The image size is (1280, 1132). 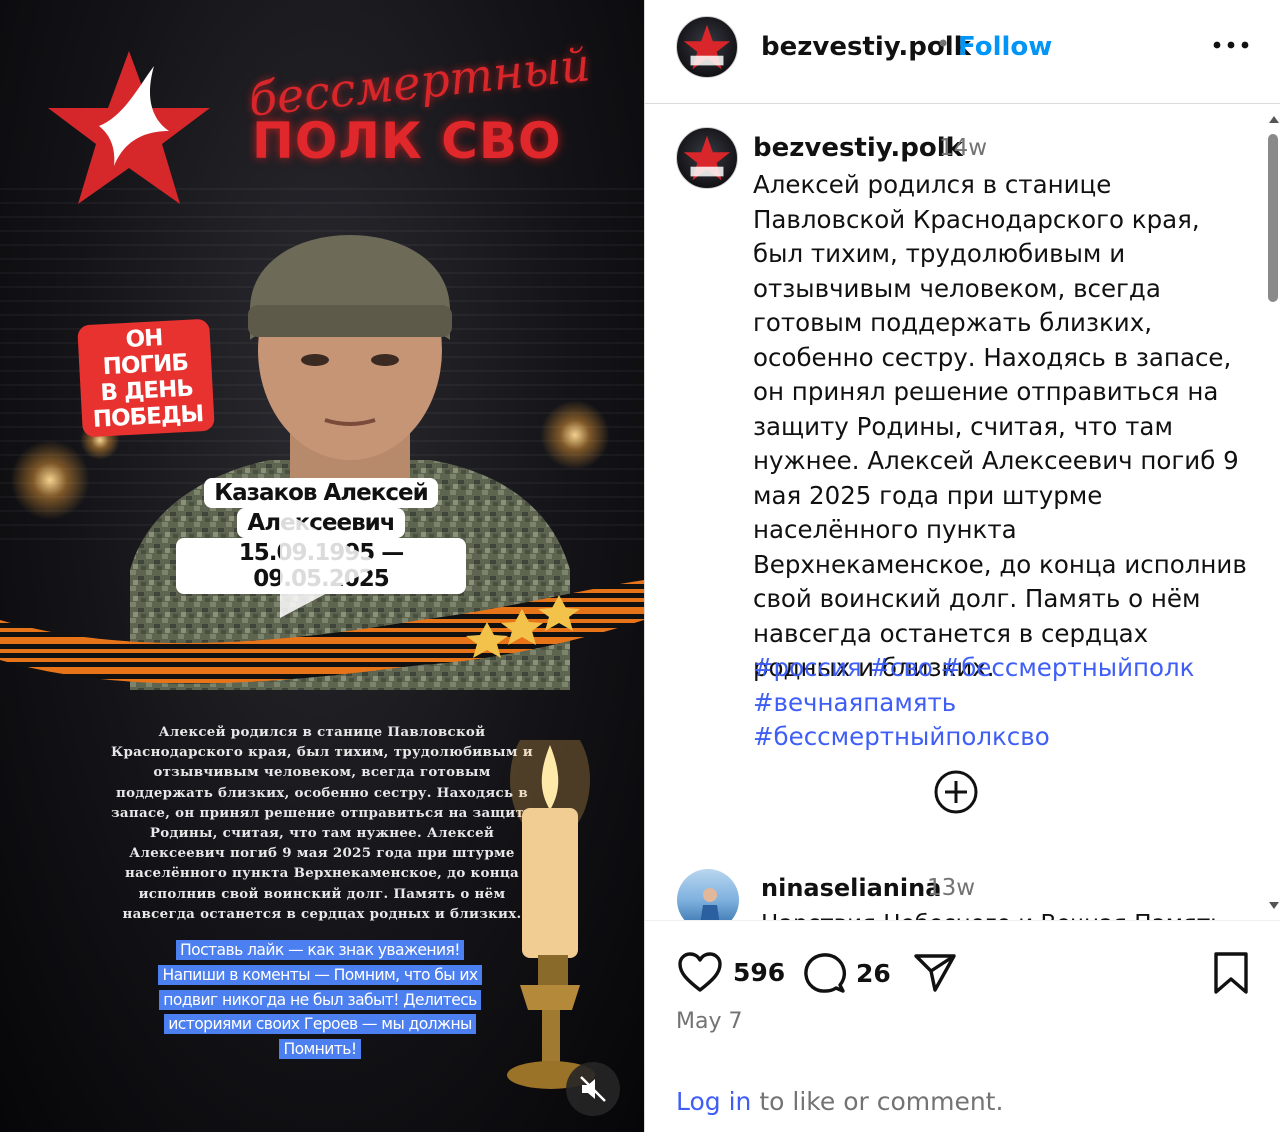 I want to click on like-action: 596, so click(x=731, y=972).